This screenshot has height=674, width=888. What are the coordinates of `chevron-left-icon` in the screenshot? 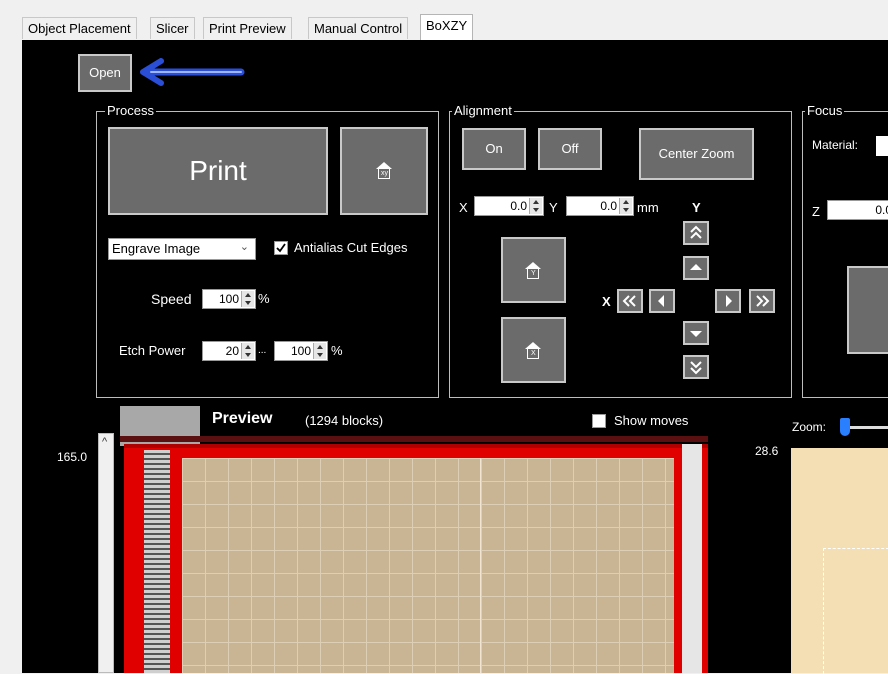 It's located at (661, 301).